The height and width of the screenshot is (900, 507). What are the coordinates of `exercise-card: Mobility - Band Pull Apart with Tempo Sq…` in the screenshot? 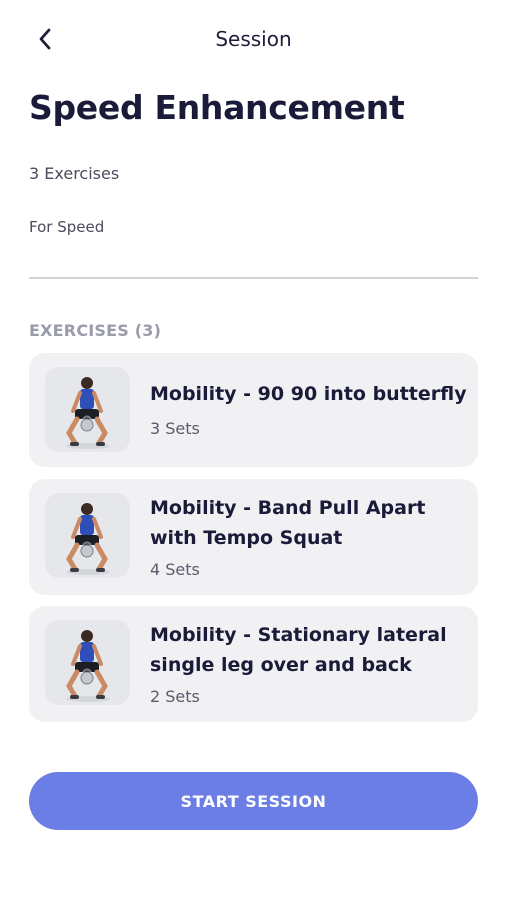 It's located at (253, 537).